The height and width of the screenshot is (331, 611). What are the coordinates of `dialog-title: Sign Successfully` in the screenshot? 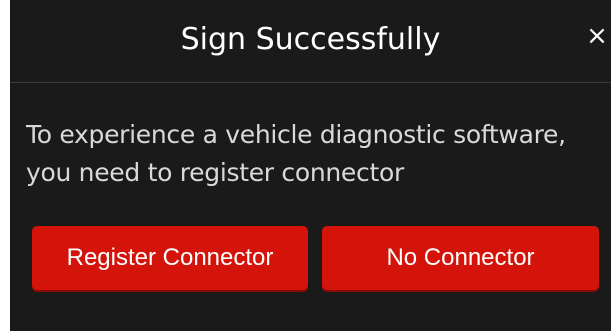 It's located at (310, 39).